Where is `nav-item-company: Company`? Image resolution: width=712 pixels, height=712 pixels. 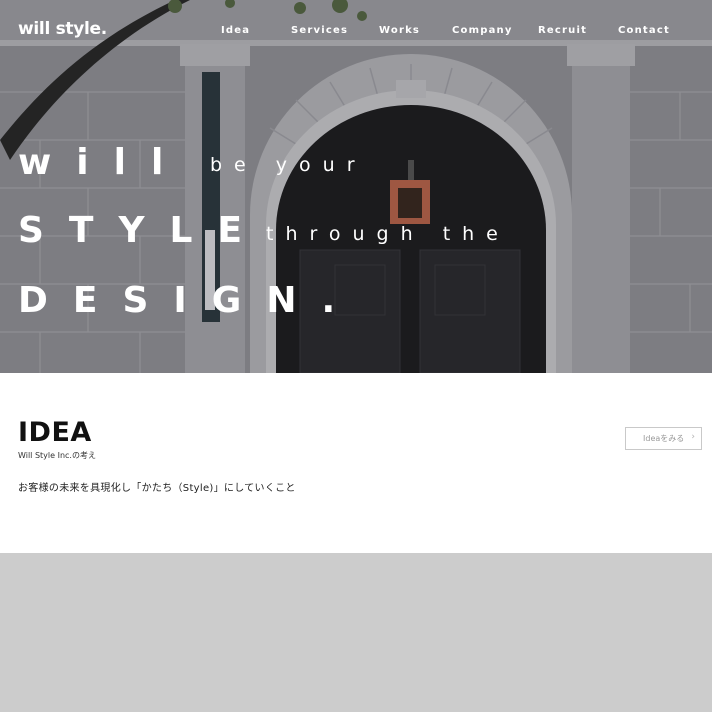
nav-item-company: Company is located at coordinates (482, 30).